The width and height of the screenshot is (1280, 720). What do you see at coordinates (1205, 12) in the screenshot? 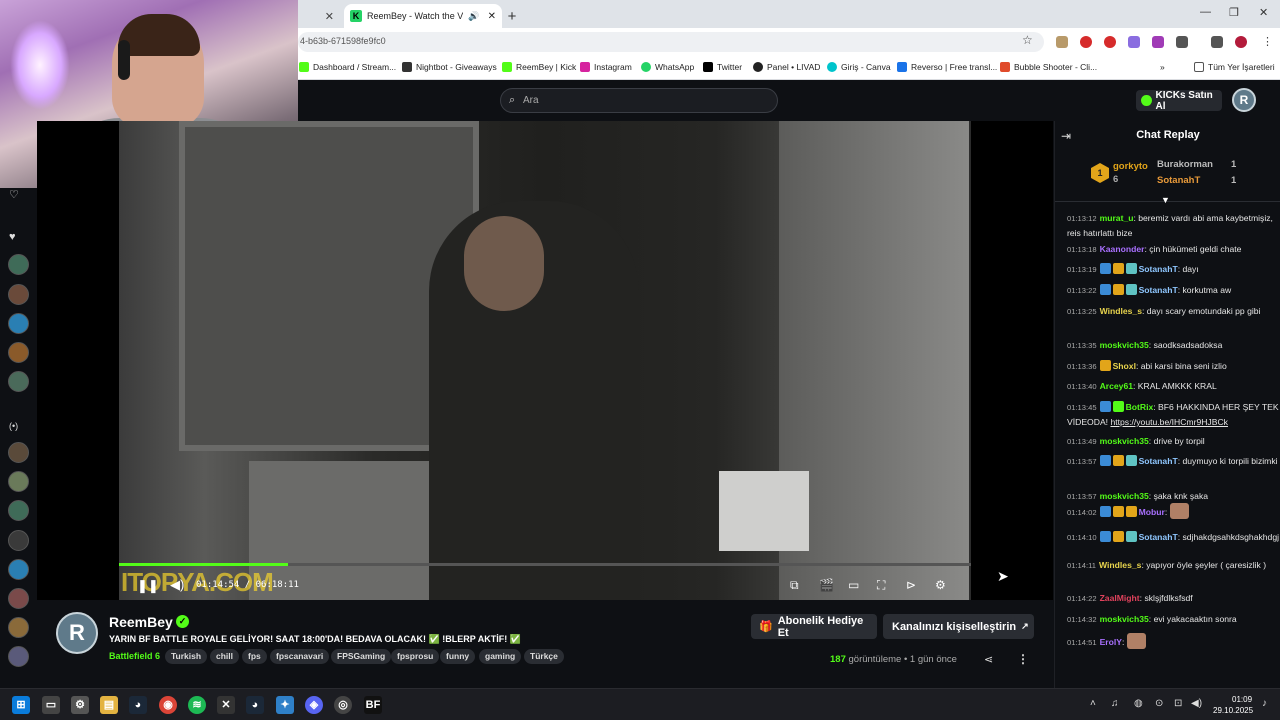
I see `minimize-icon: —` at bounding box center [1205, 12].